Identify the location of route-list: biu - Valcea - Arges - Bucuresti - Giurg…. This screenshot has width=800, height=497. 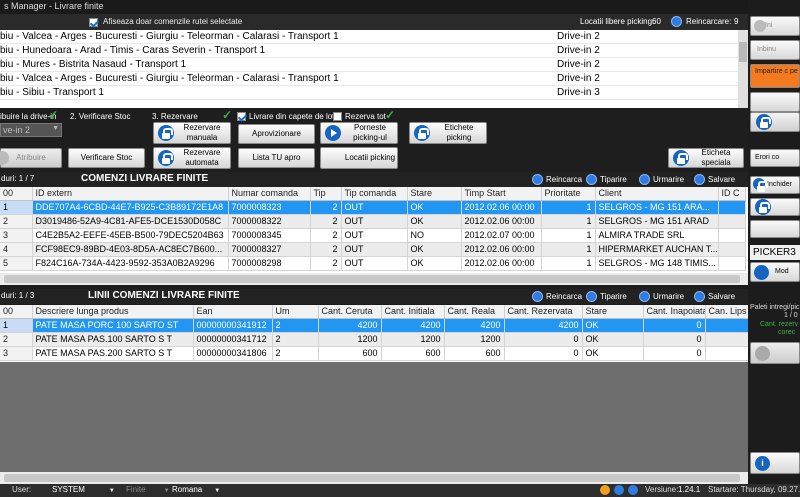
(374, 69).